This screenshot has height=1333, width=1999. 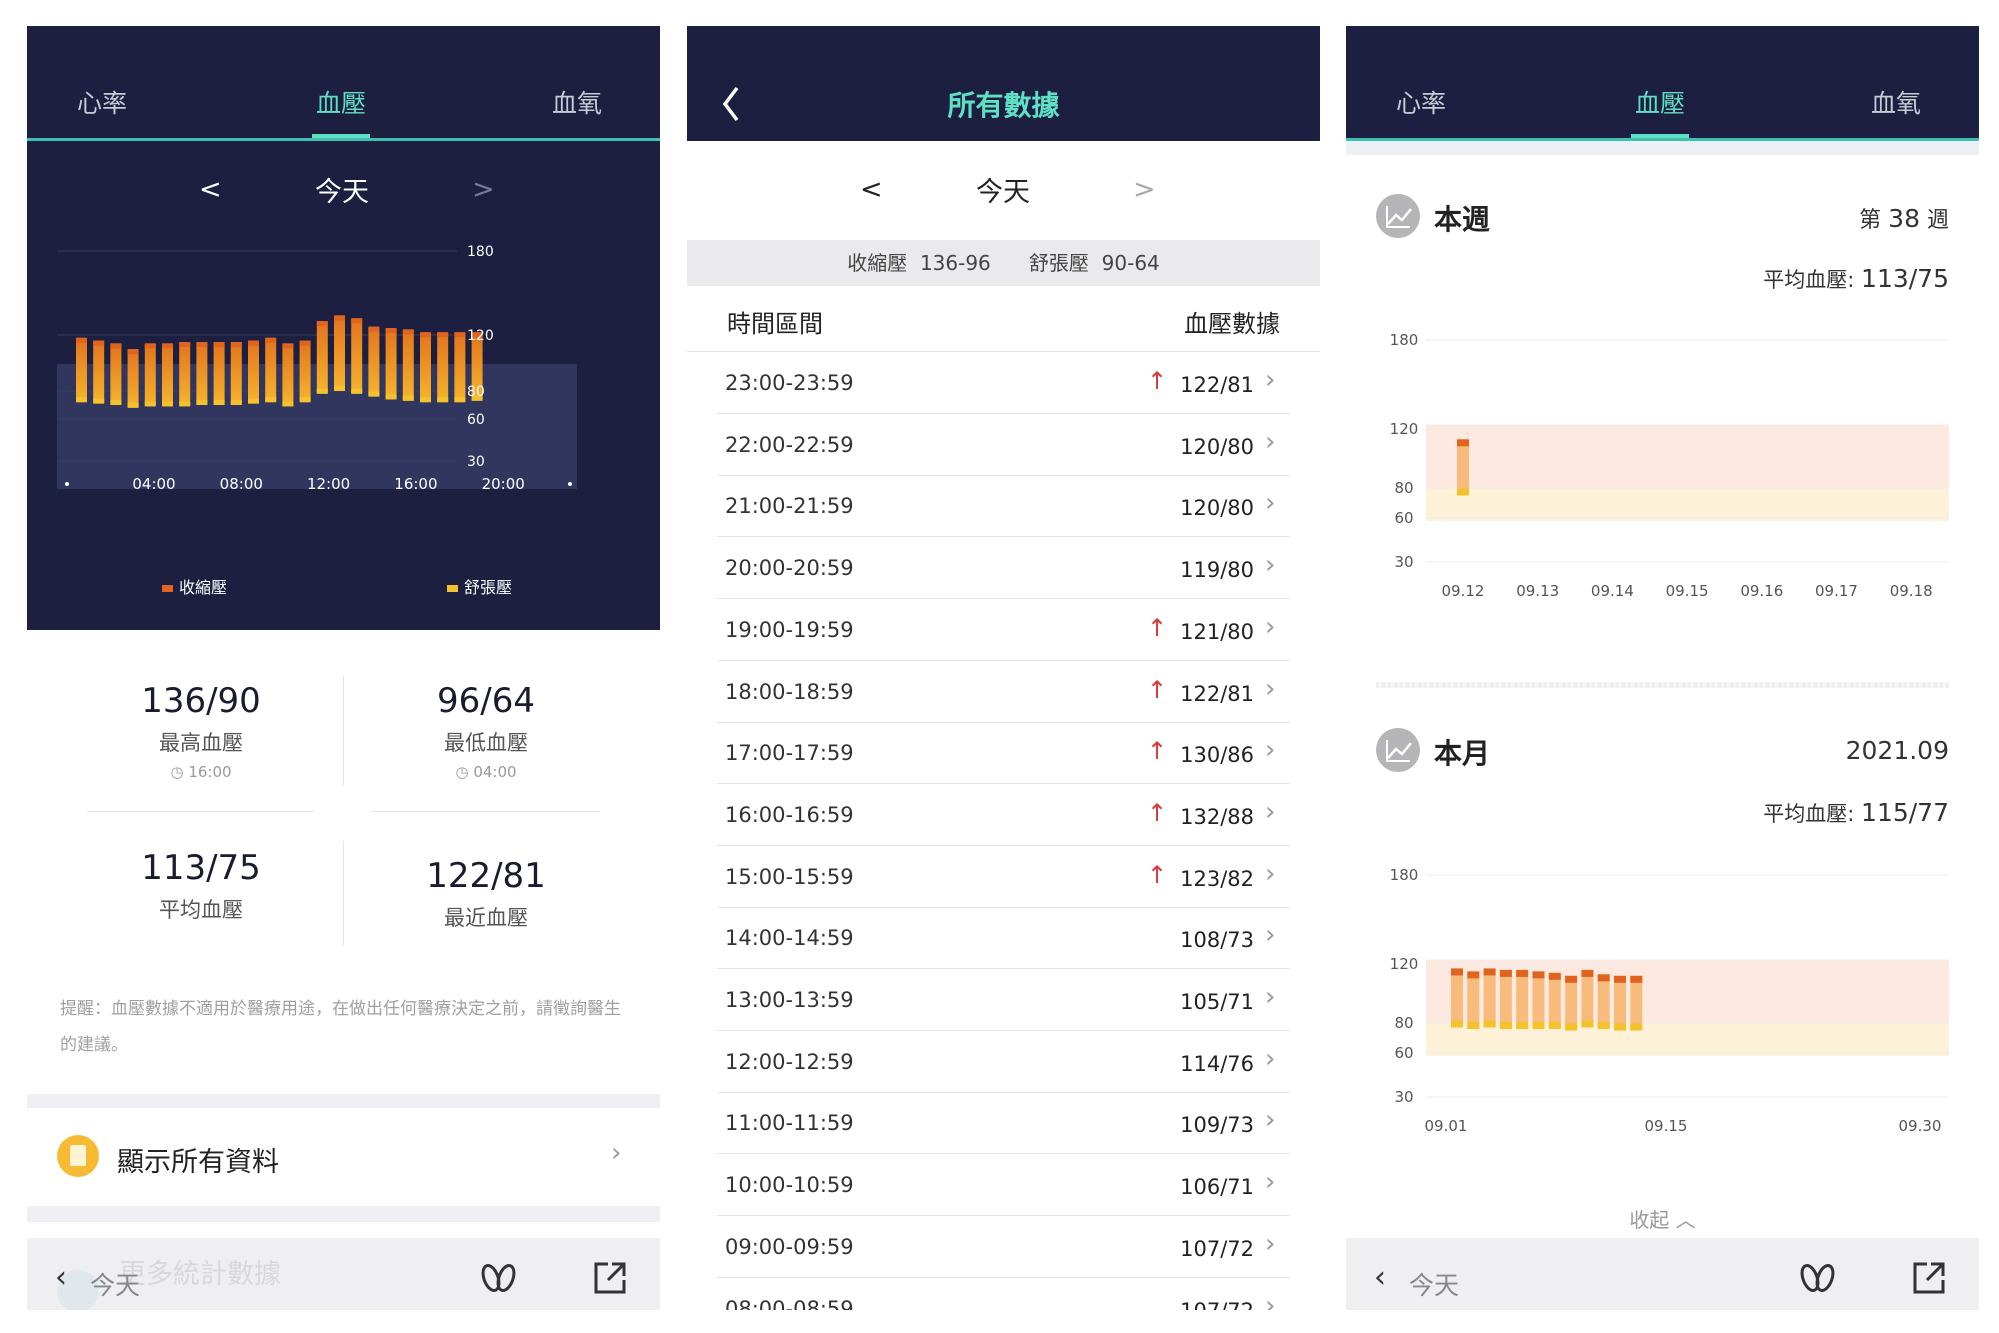 What do you see at coordinates (328, 484) in the screenshot?
I see `x-tick-label: 12:00` at bounding box center [328, 484].